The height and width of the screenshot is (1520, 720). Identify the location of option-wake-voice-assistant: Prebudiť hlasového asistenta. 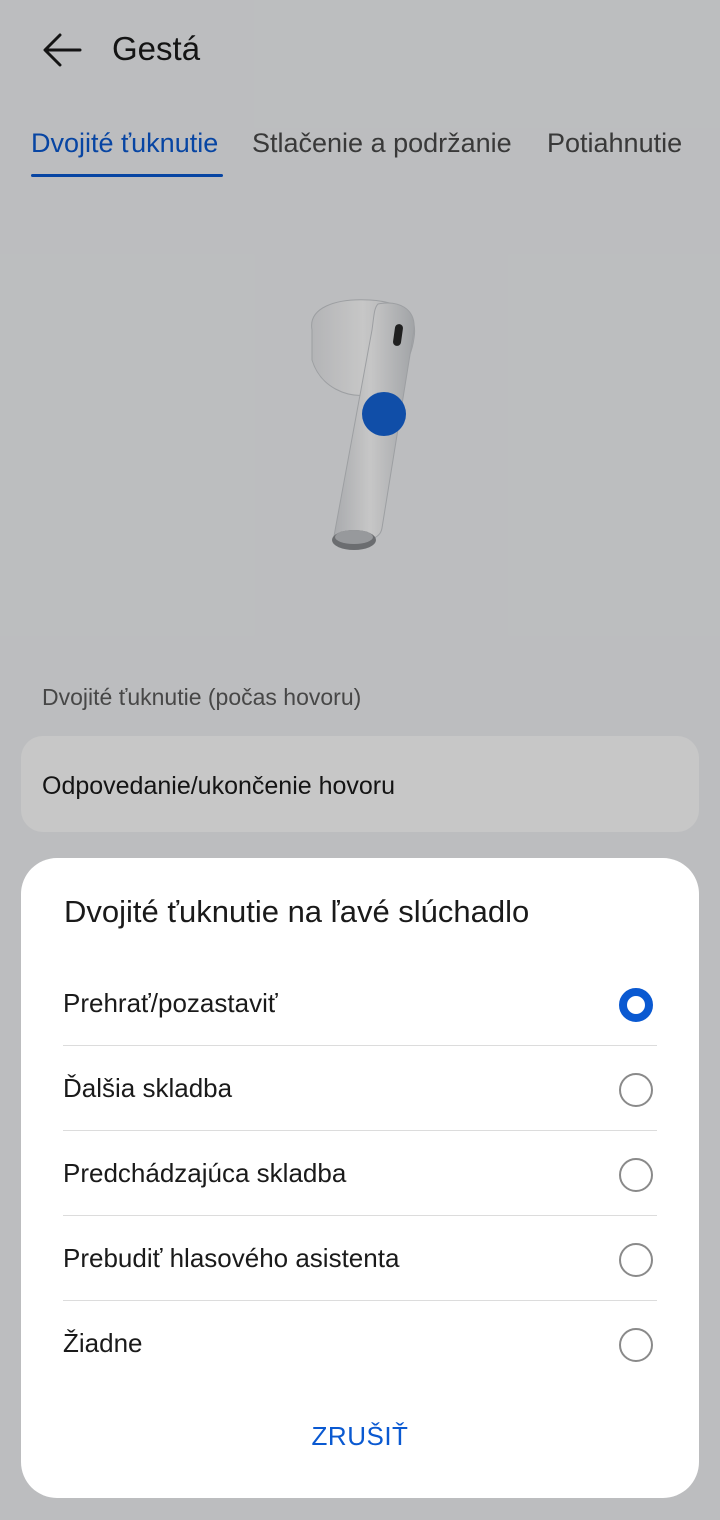
(360, 1258).